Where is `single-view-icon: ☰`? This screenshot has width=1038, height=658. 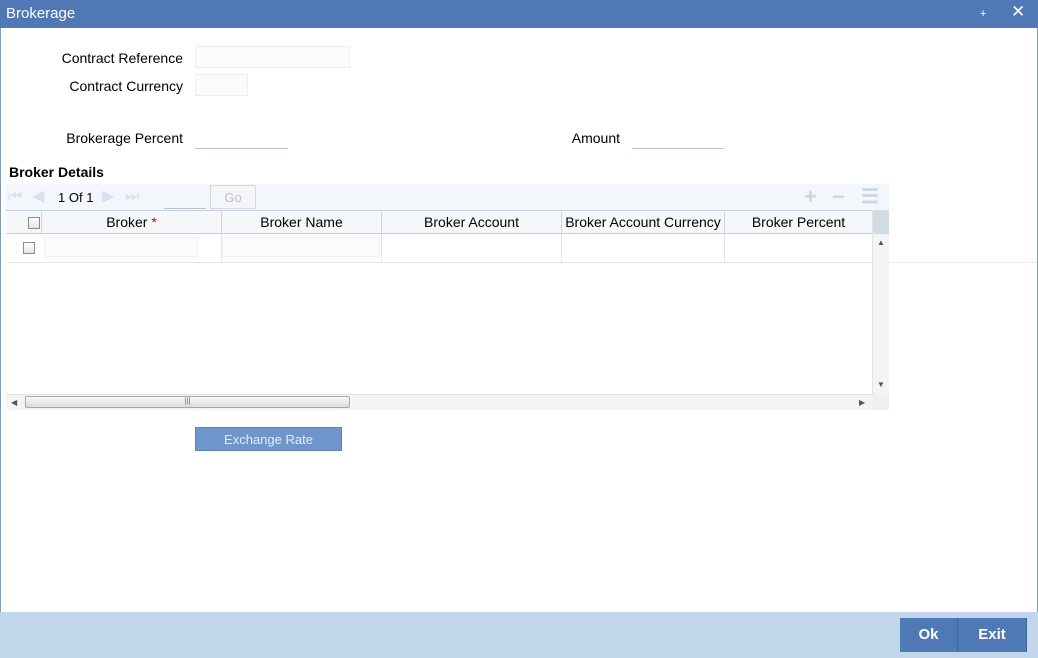 single-view-icon: ☰ is located at coordinates (870, 197).